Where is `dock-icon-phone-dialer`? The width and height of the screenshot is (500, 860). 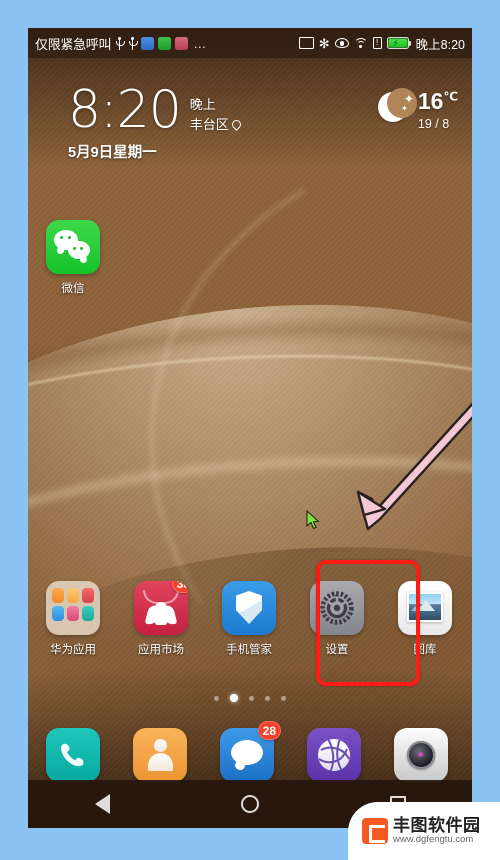 dock-icon-phone-dialer is located at coordinates (73, 755).